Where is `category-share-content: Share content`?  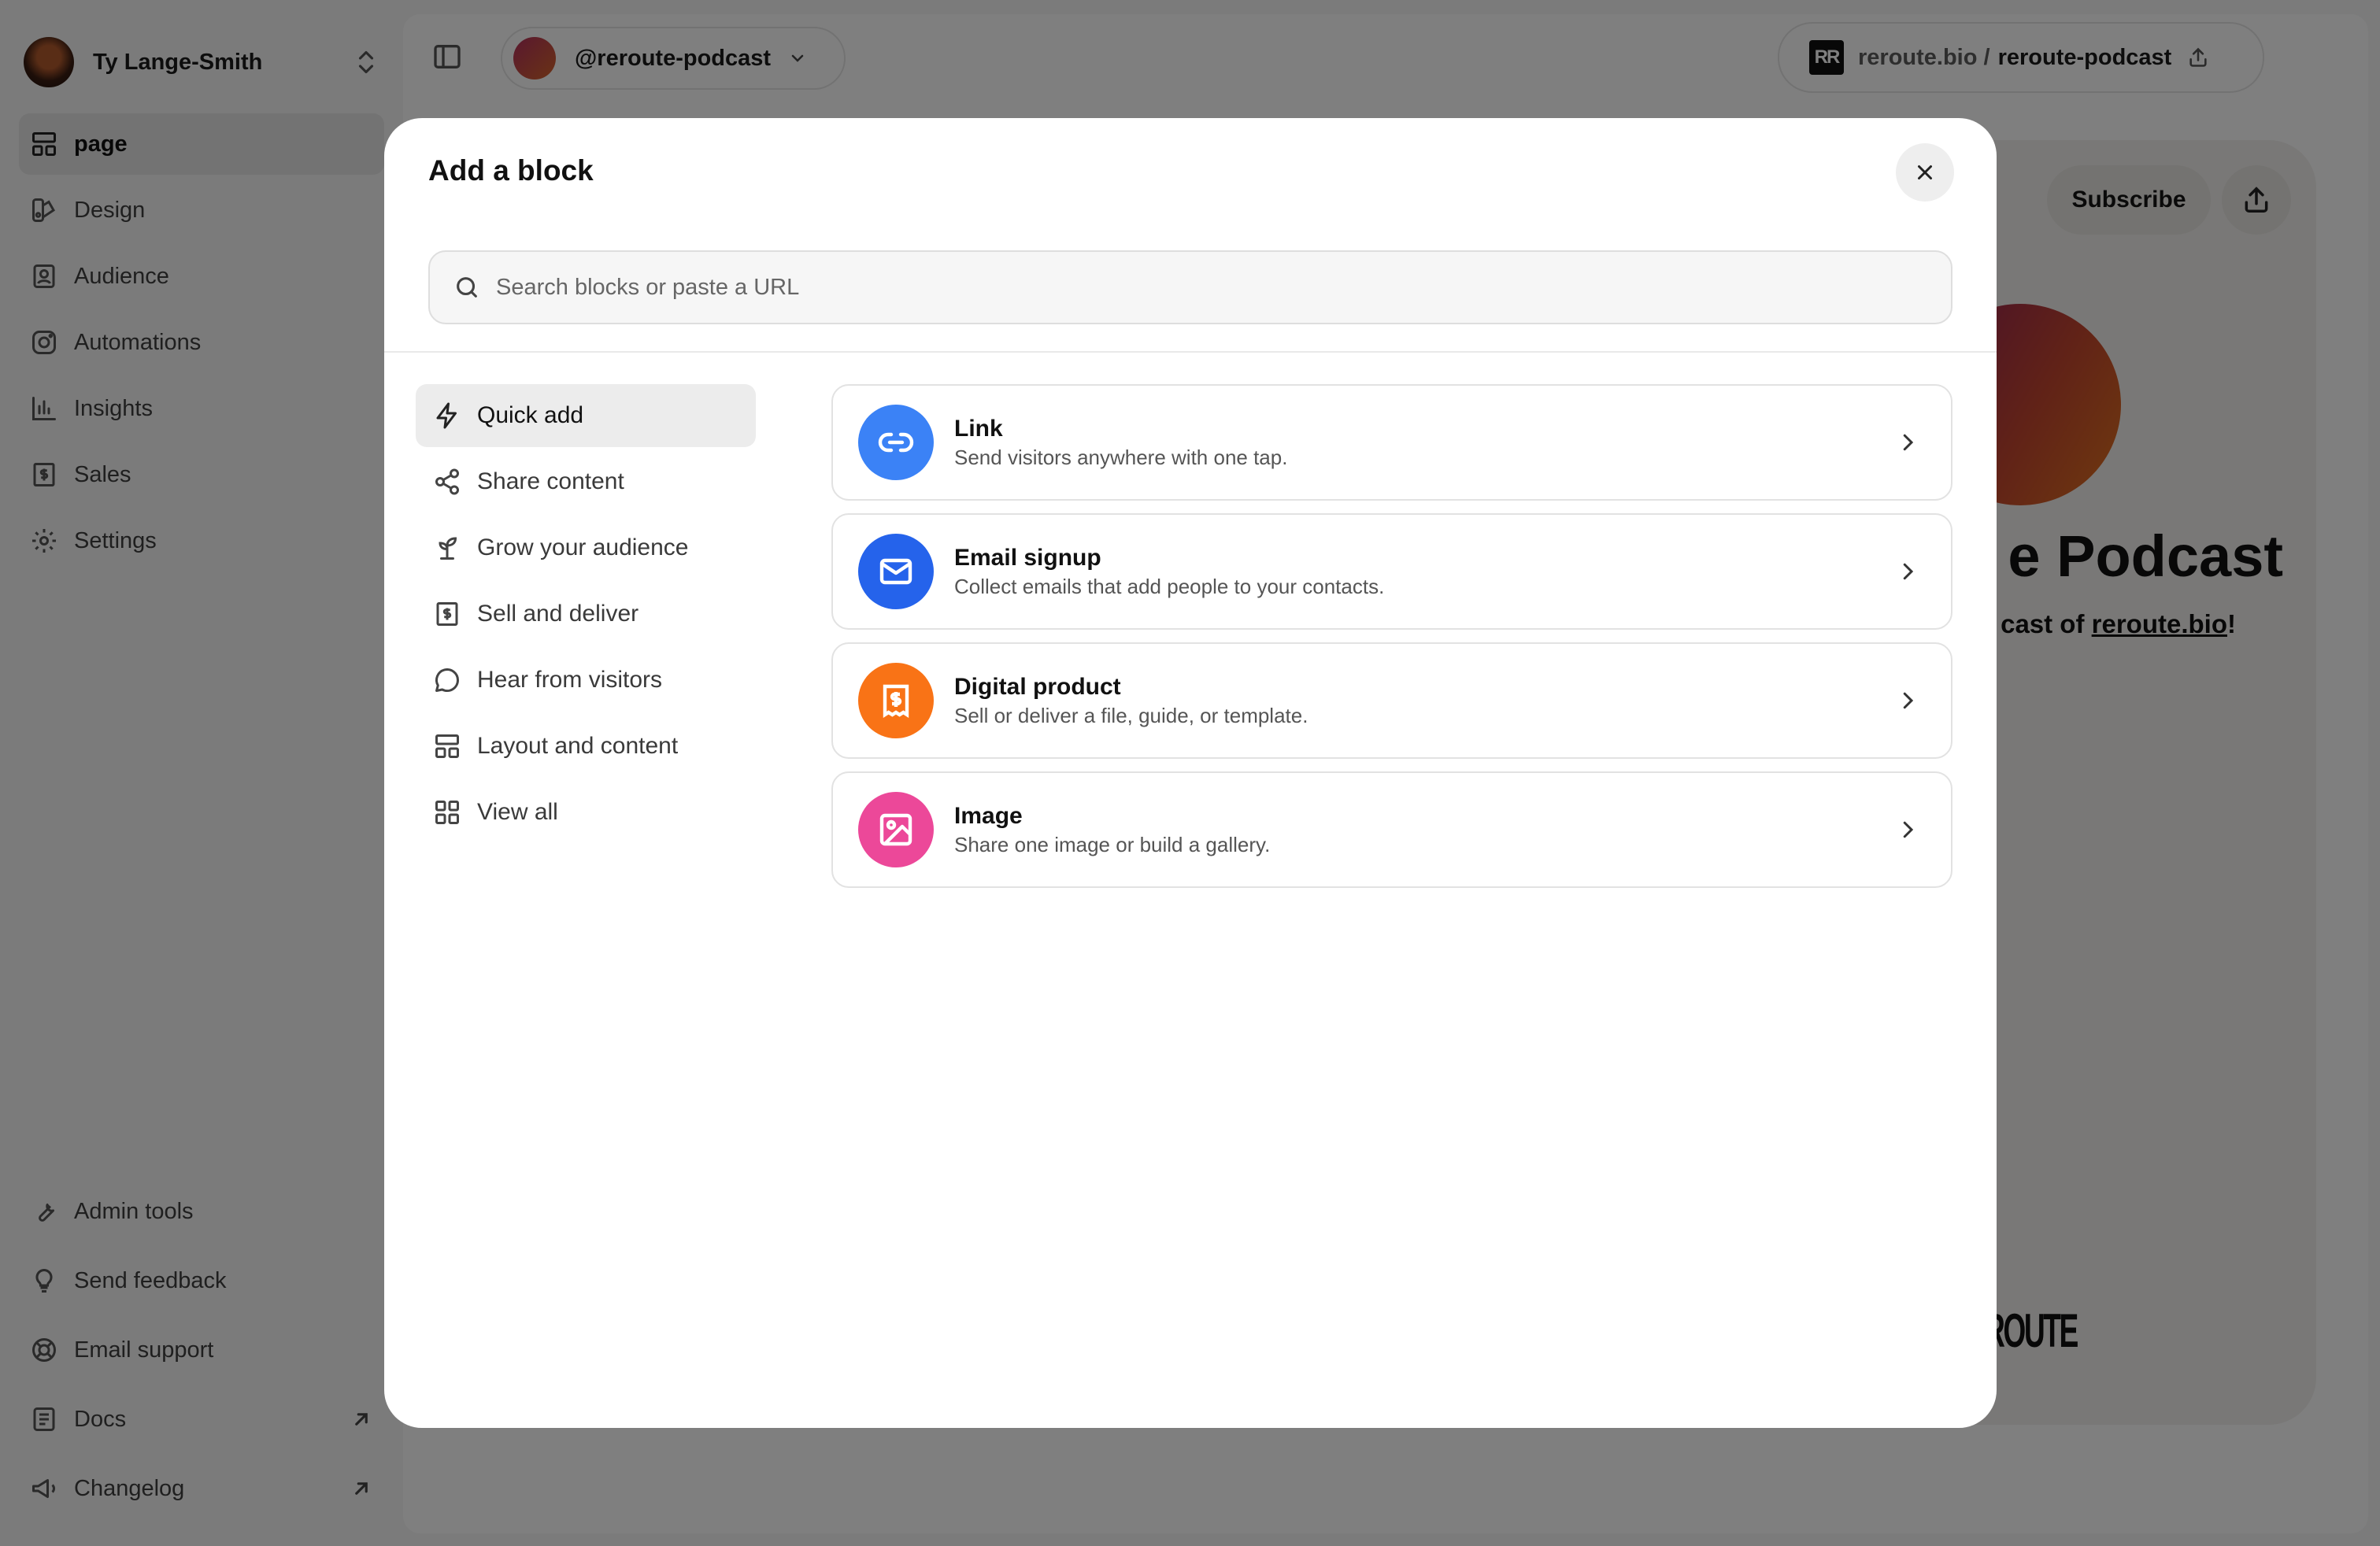
category-share-content: Share content is located at coordinates (586, 482).